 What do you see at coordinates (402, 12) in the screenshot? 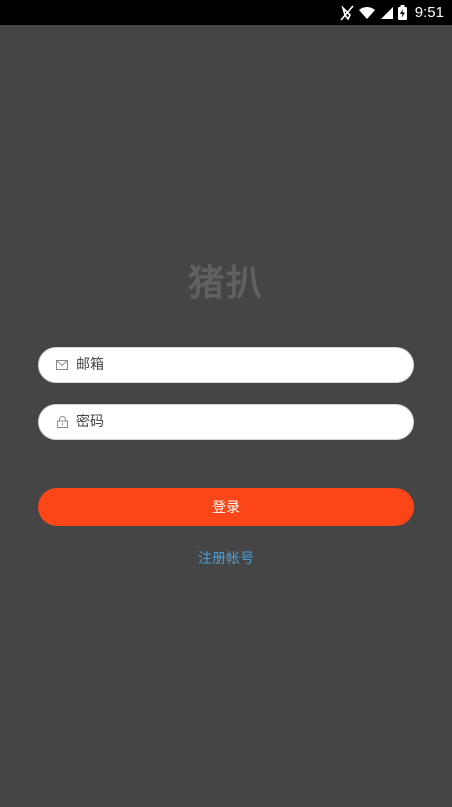
I see `battery-icon` at bounding box center [402, 12].